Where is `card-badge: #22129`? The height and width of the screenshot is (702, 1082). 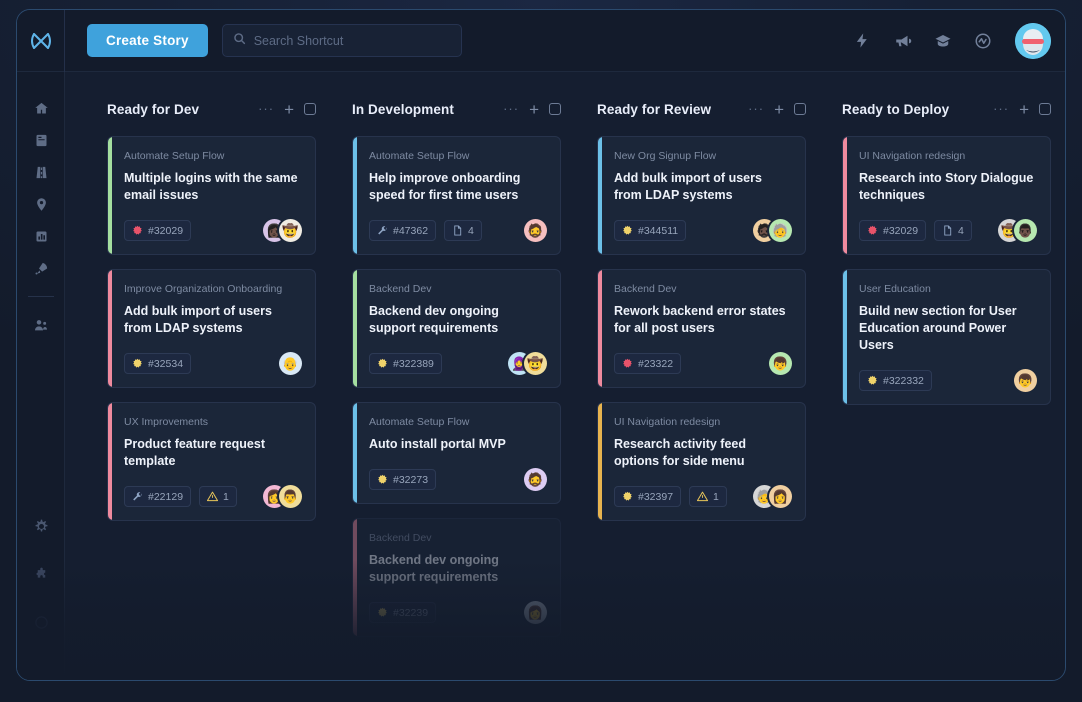
card-badge: #22129 is located at coordinates (158, 496).